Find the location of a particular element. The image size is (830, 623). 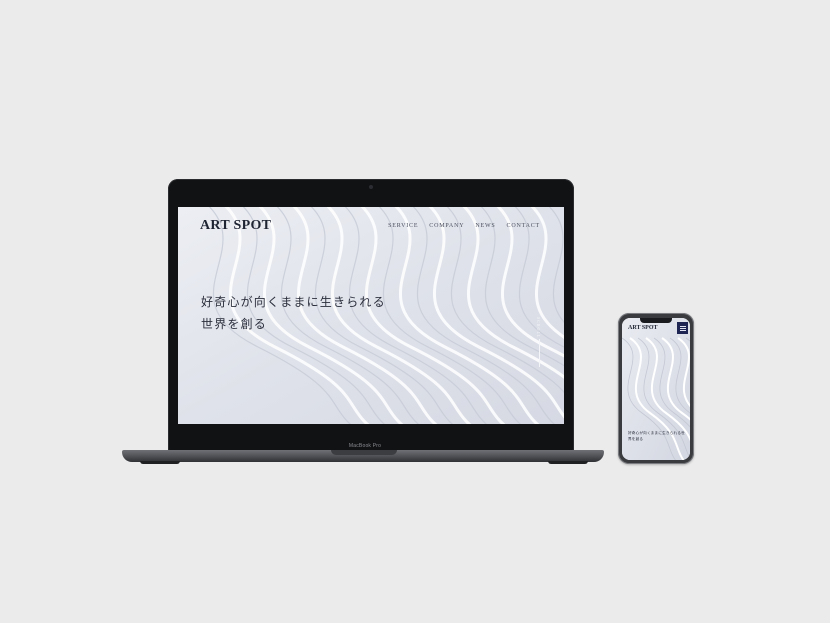

phone-site-logo: ART SPOT is located at coordinates (643, 328).